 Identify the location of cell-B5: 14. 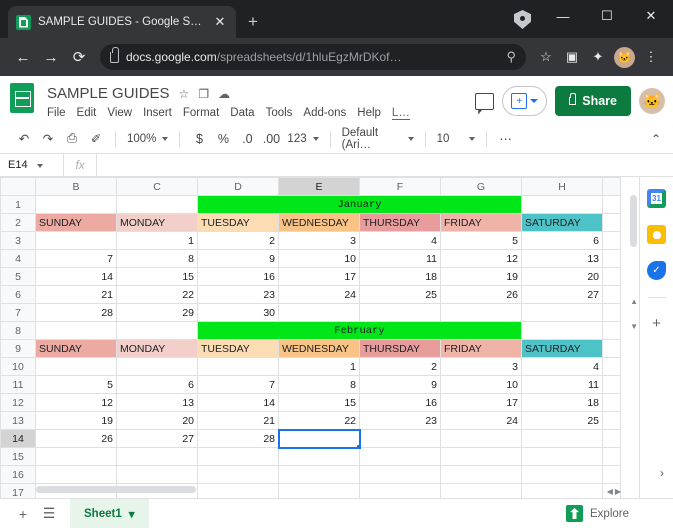
(76, 276).